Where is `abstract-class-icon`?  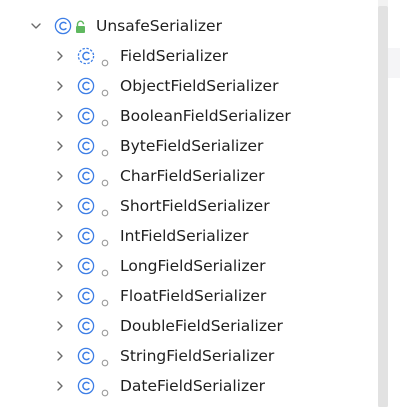
abstract-class-icon is located at coordinates (86, 56).